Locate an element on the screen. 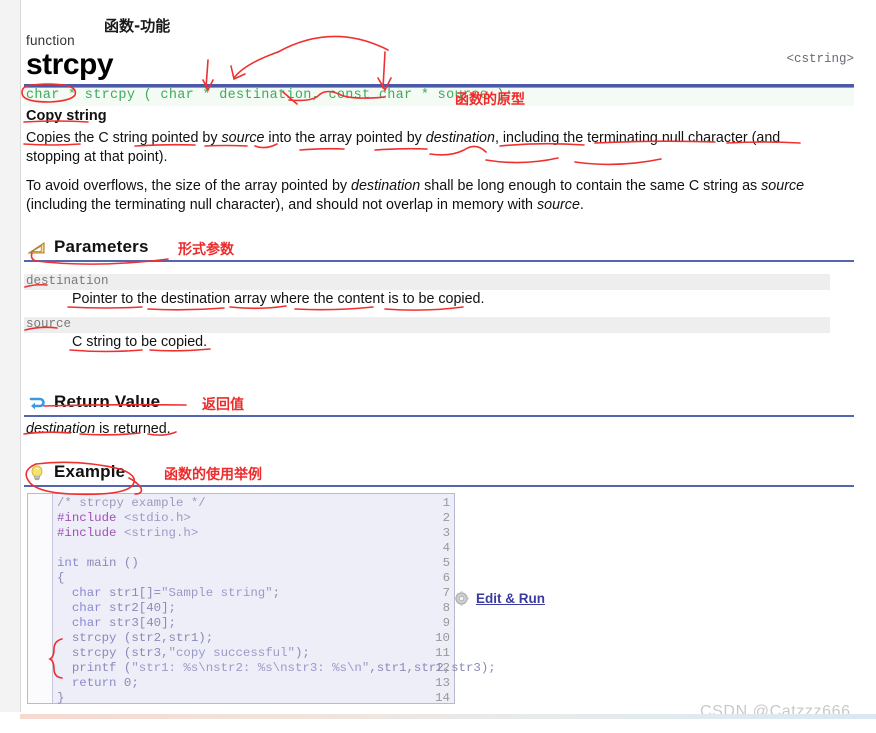 Image resolution: width=876 pixels, height=733 pixels. param-row-bar-source is located at coordinates (427, 325).